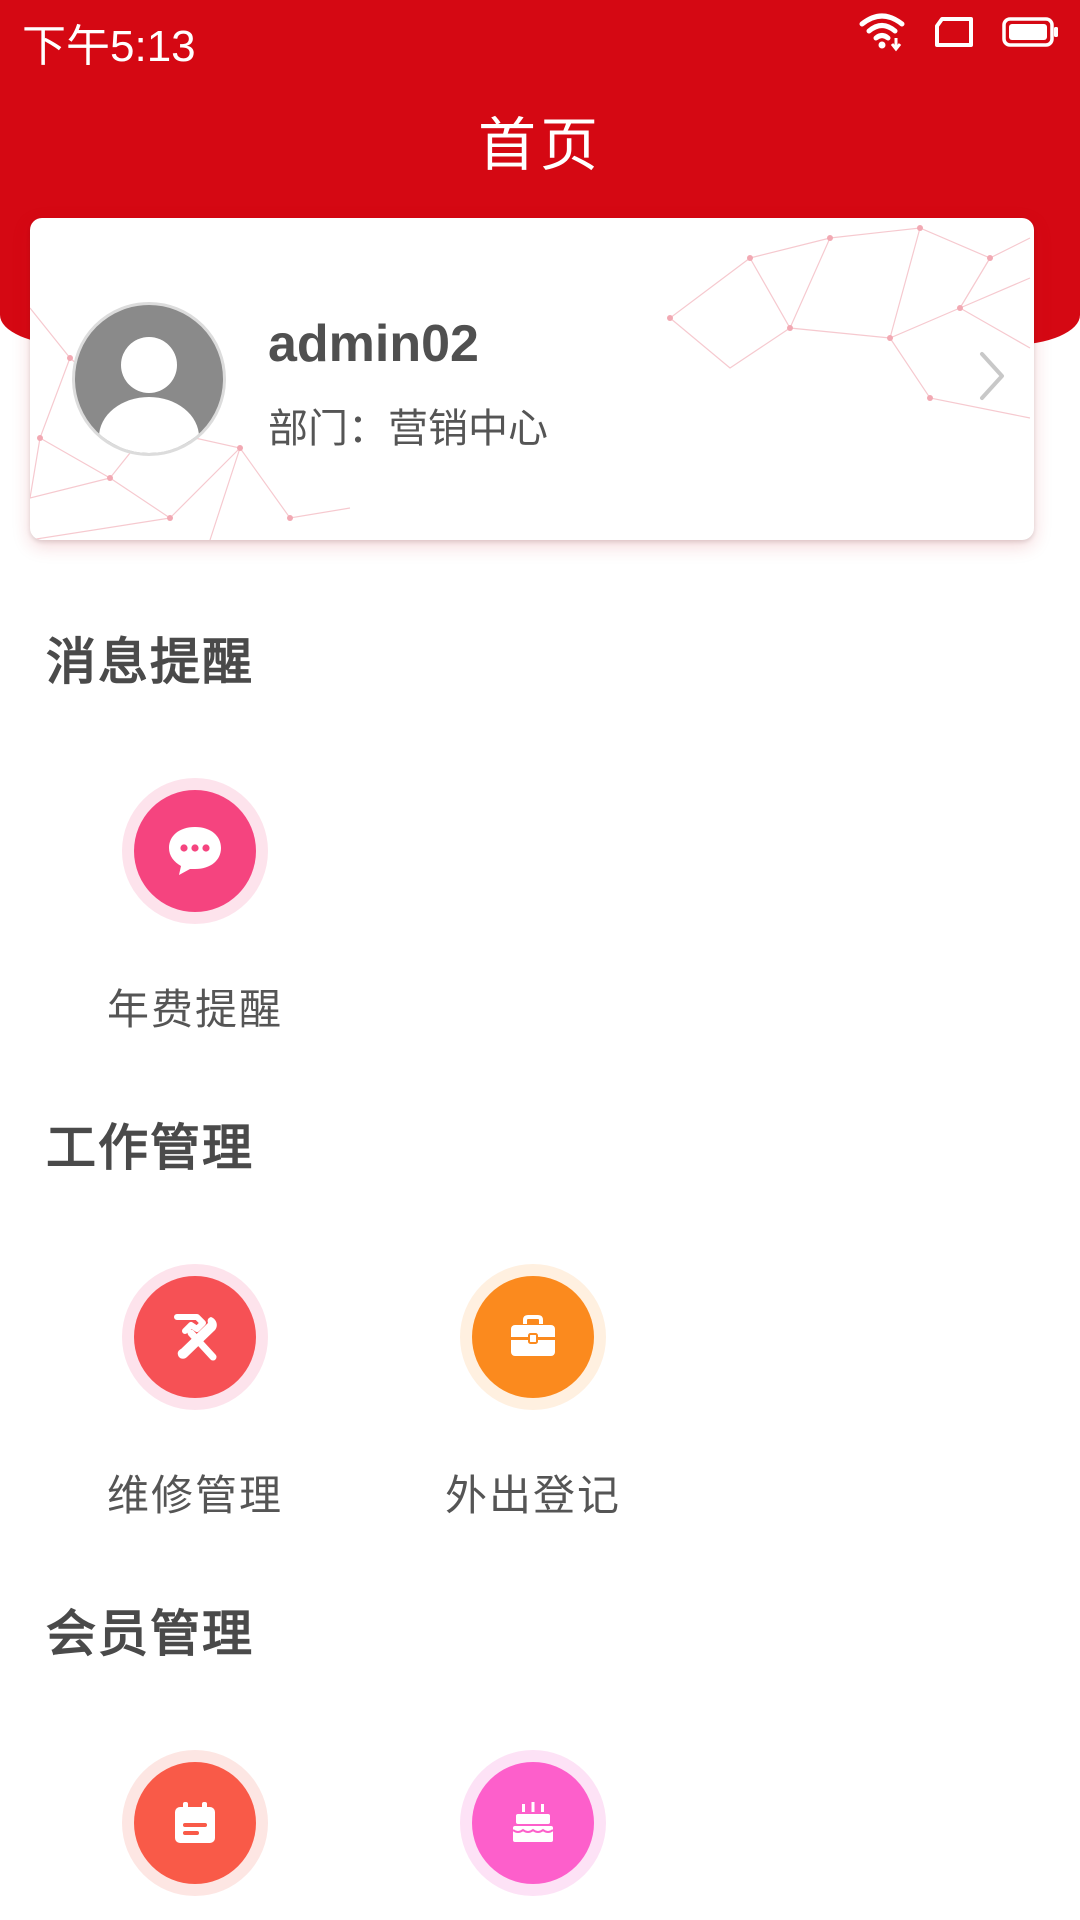 This screenshot has height=1920, width=1080. I want to click on avatar, so click(149, 379).